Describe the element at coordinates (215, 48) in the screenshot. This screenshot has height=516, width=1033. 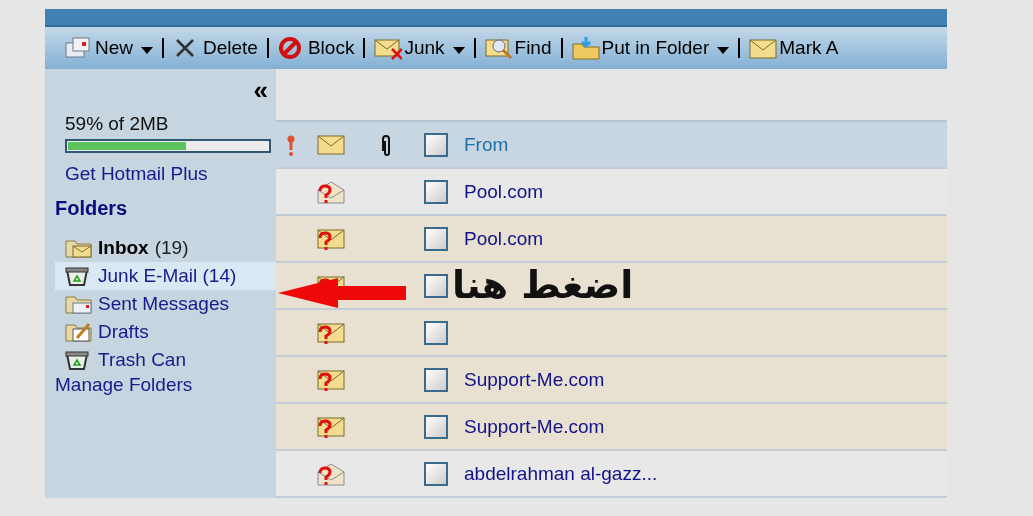
I see `toolbar-button: Delete` at that location.